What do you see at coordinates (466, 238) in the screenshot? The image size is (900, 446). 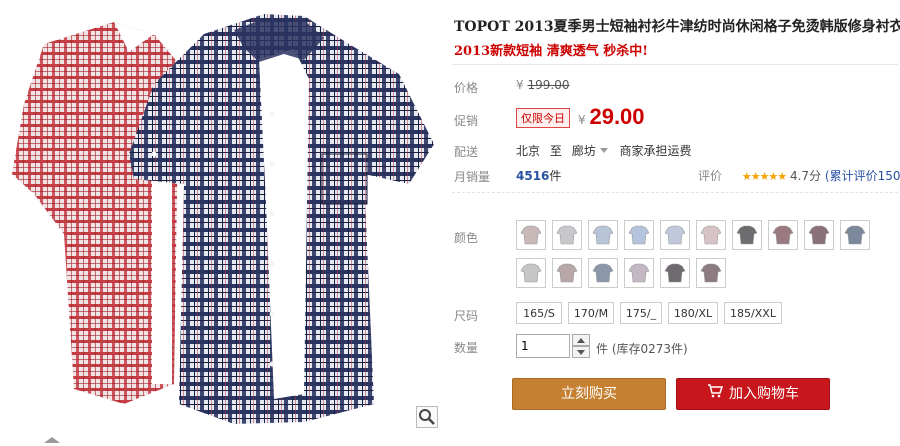 I see `color-label: 颜色` at bounding box center [466, 238].